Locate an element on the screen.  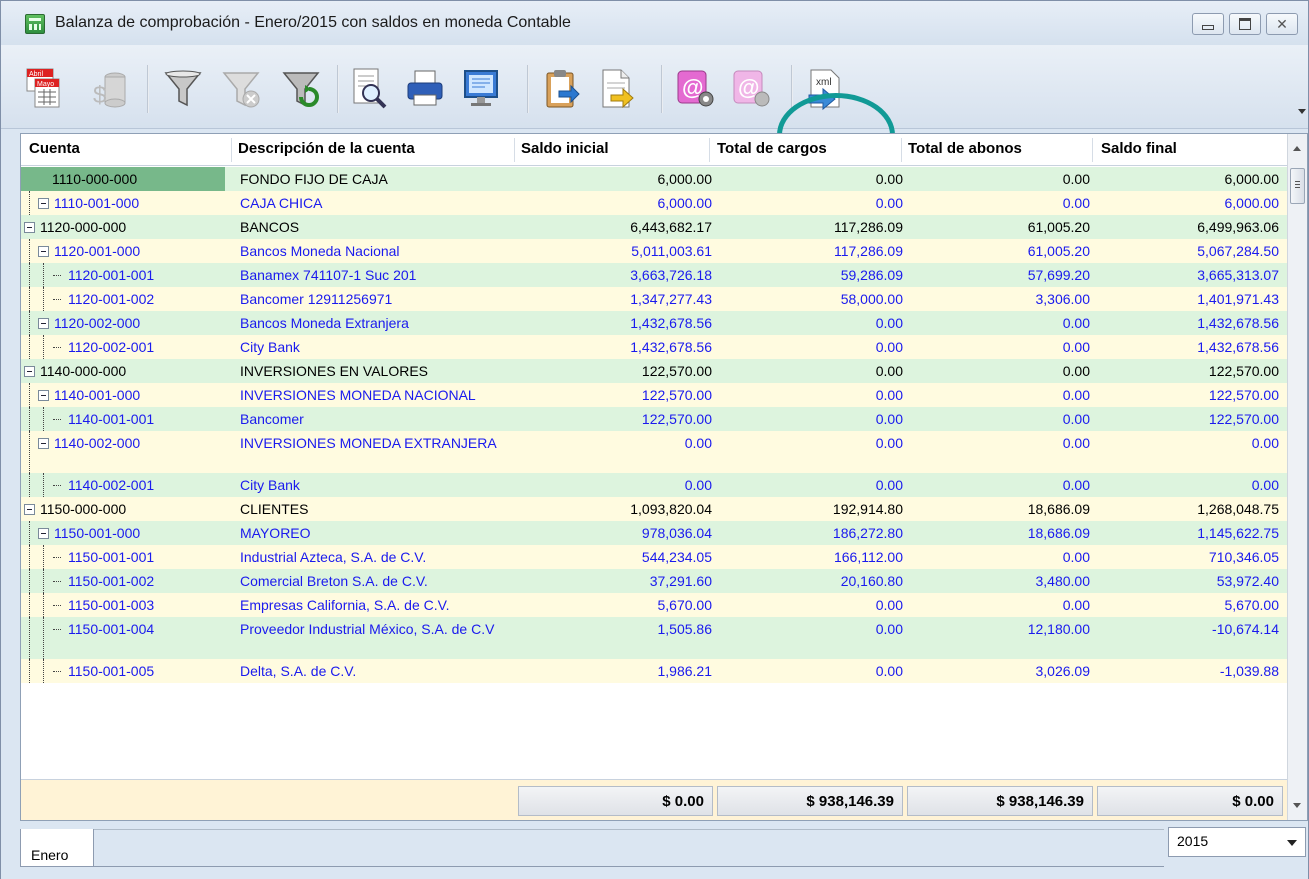
year-select: 2015 is located at coordinates (1237, 842).